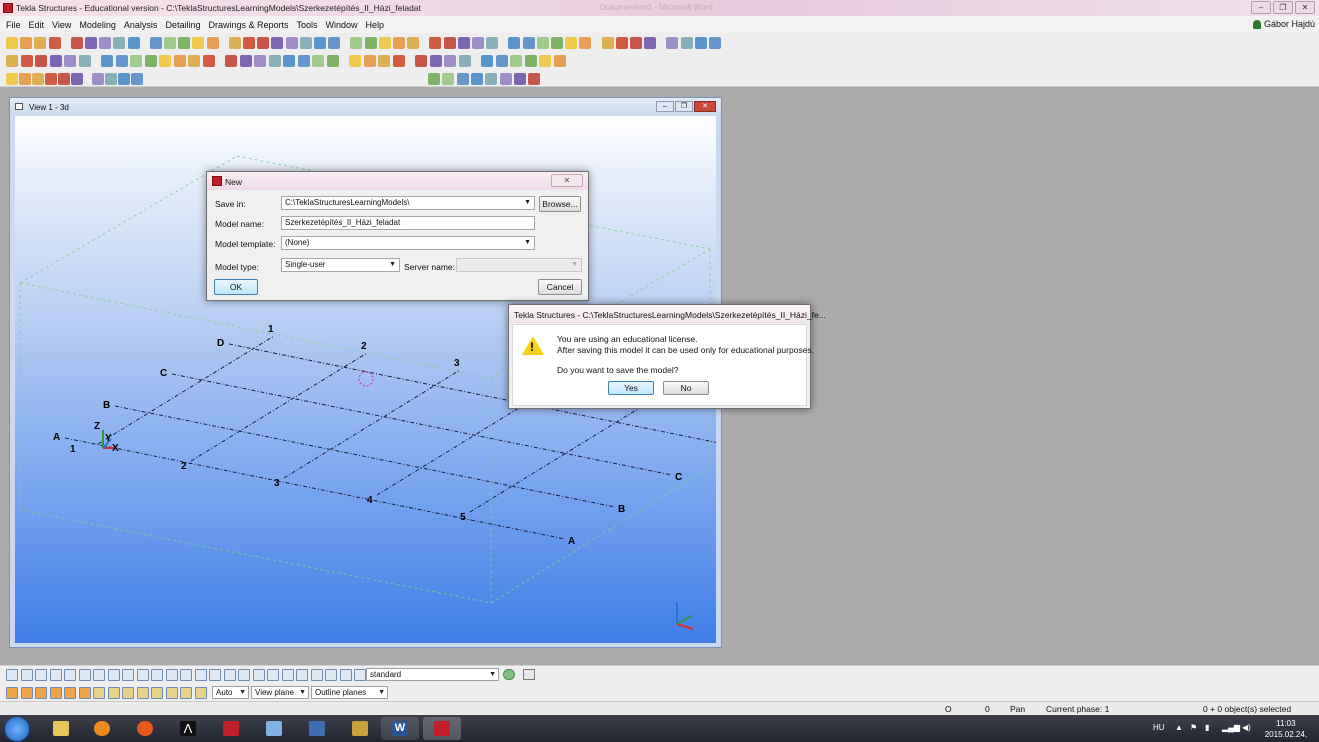 This screenshot has width=1319, height=742. I want to click on power-icon: ▮, so click(1207, 727).